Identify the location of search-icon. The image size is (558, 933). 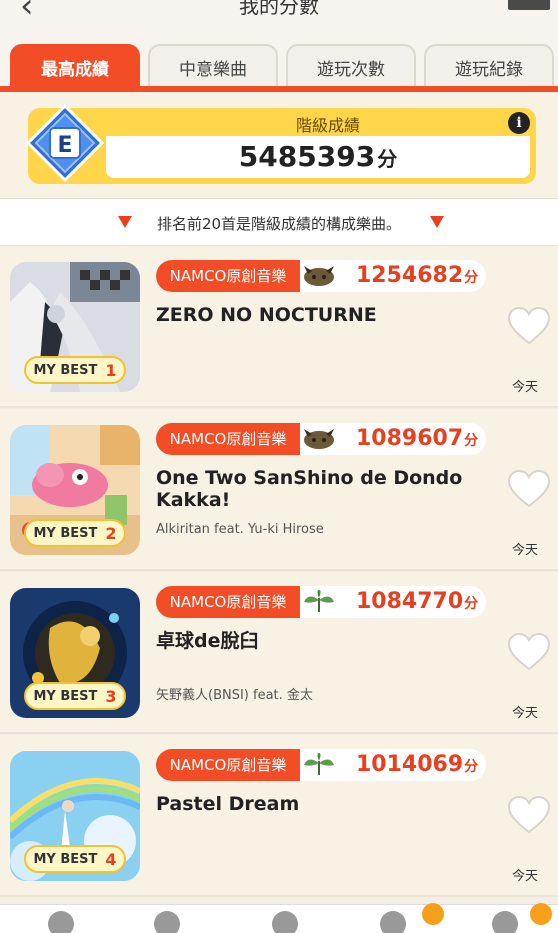
(167, 922).